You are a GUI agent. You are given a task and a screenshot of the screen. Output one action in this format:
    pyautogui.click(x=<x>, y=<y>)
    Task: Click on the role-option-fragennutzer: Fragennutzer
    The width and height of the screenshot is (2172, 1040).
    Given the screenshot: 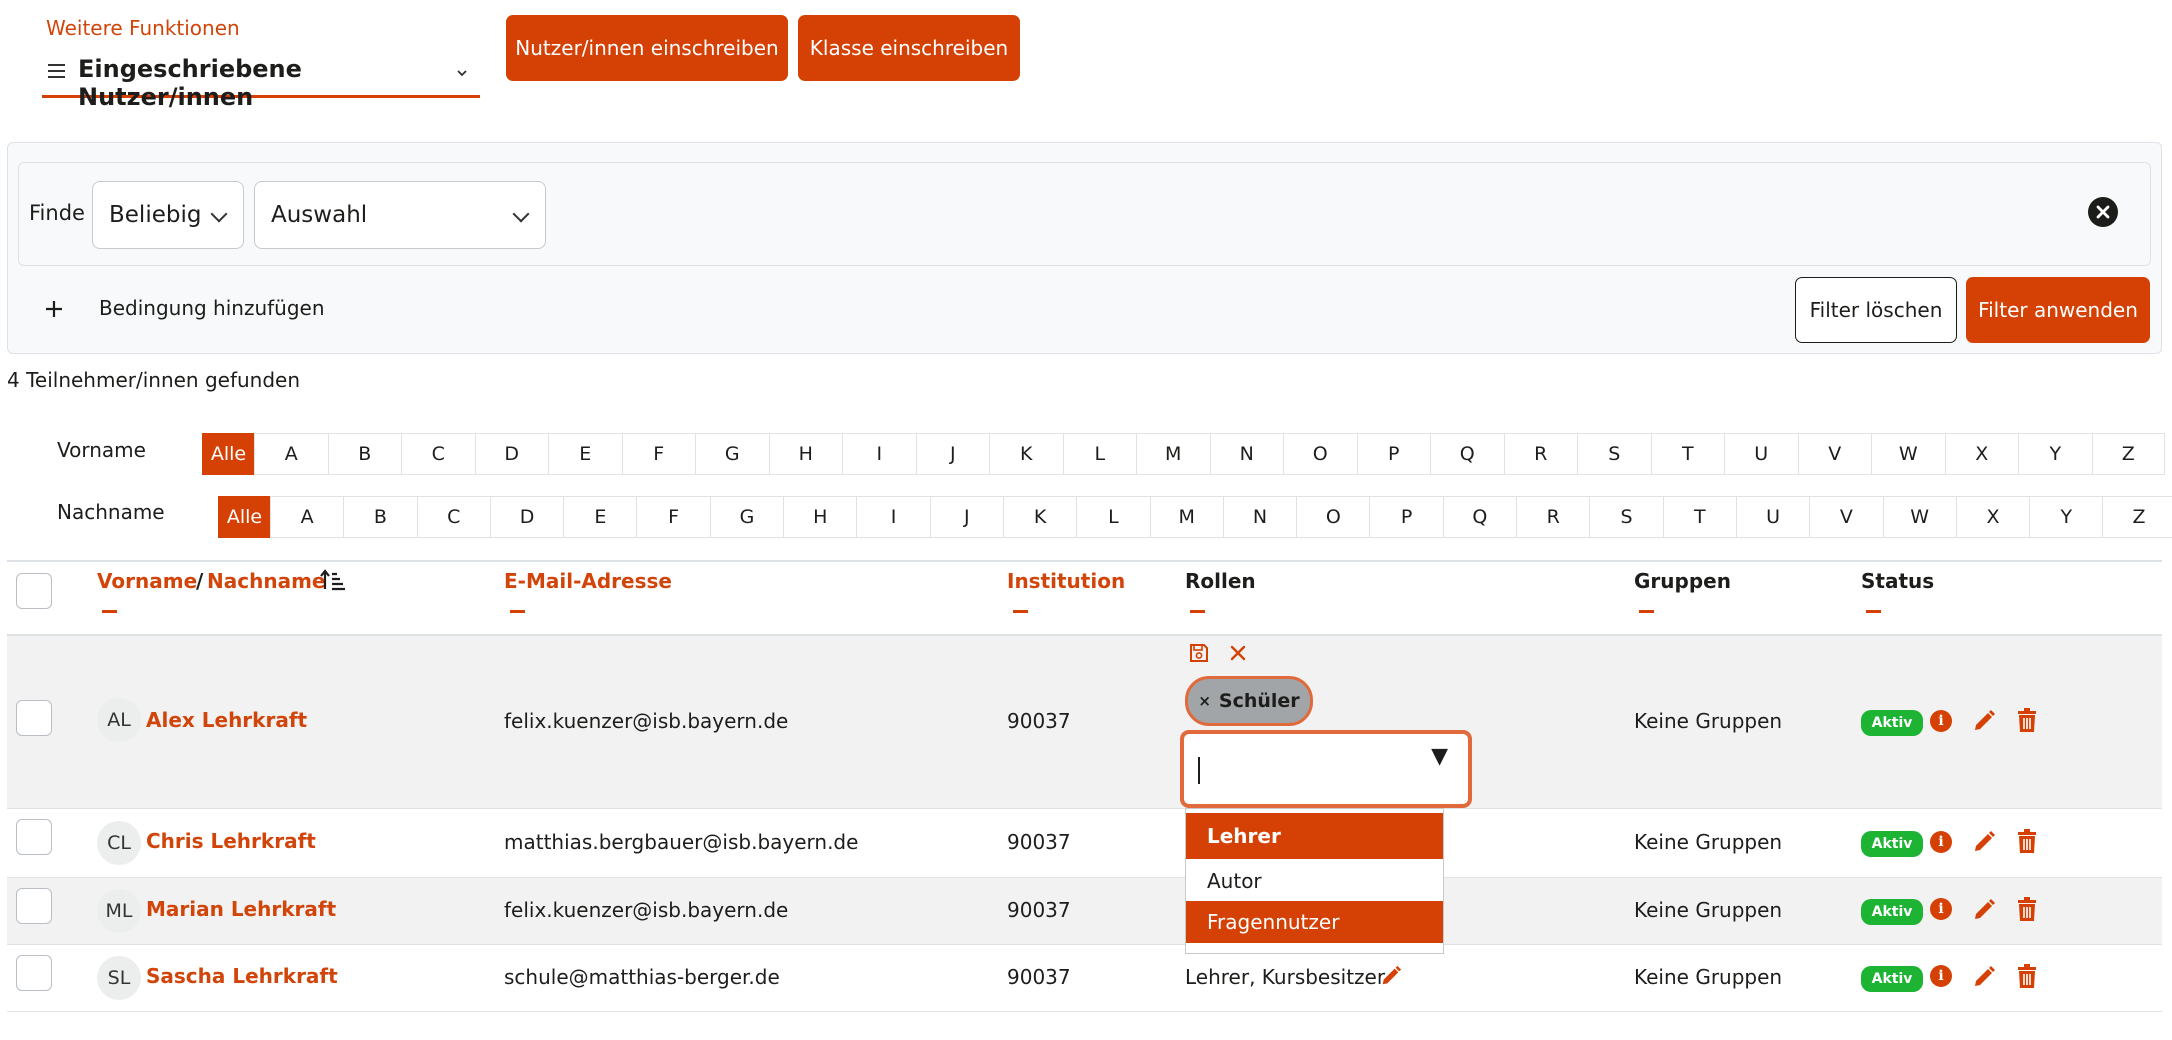 What is the action you would take?
    pyautogui.click(x=1314, y=922)
    